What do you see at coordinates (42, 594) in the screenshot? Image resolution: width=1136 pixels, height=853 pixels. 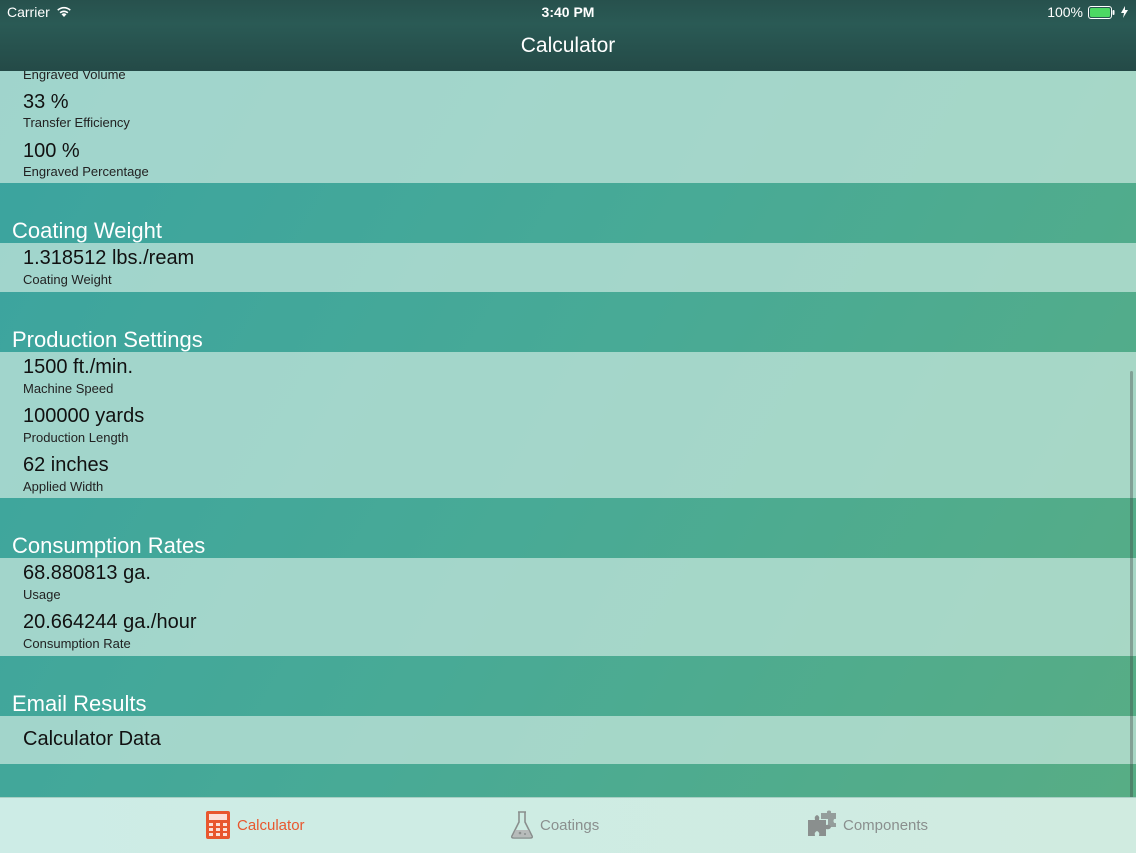 I see `usage-label: Usage` at bounding box center [42, 594].